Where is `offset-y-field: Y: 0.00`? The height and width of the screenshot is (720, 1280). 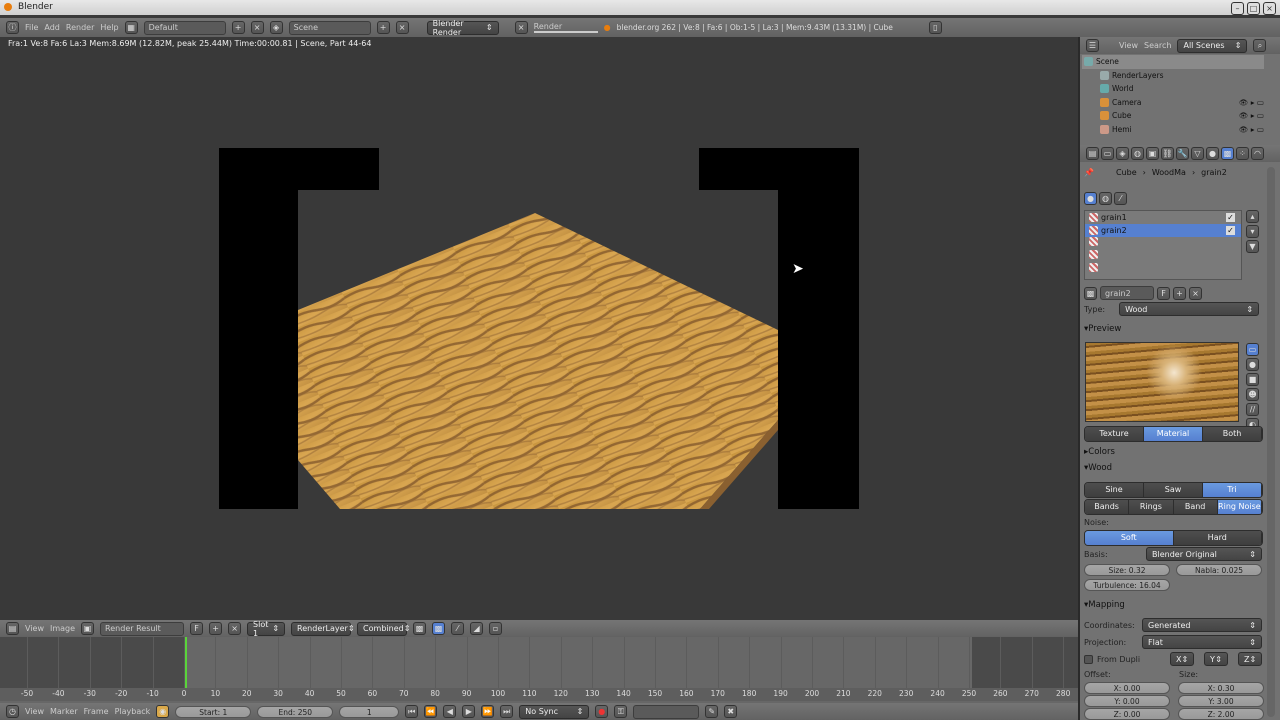 offset-y-field: Y: 0.00 is located at coordinates (1127, 701).